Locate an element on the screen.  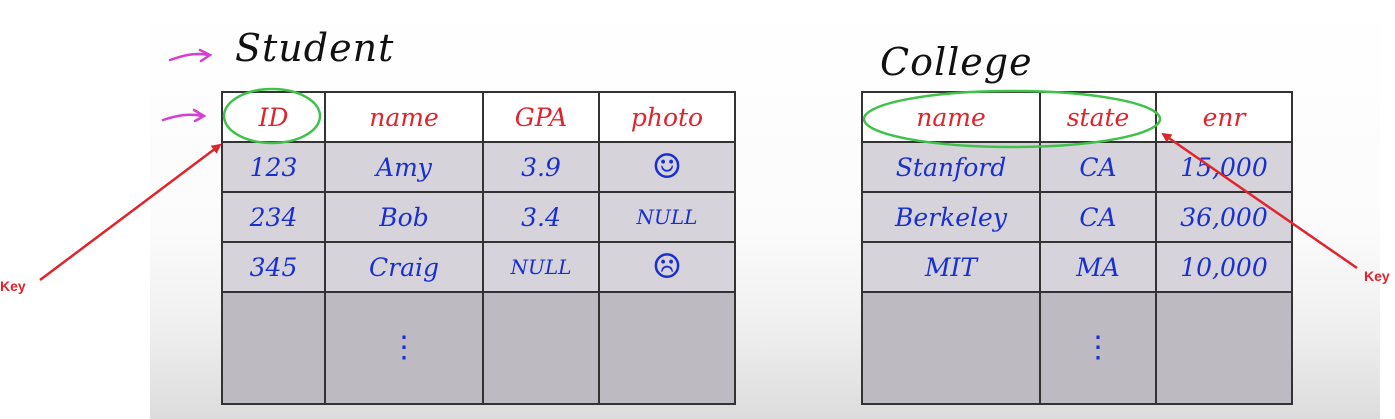
table-row: MIT MA 10,000 is located at coordinates (1077, 267).